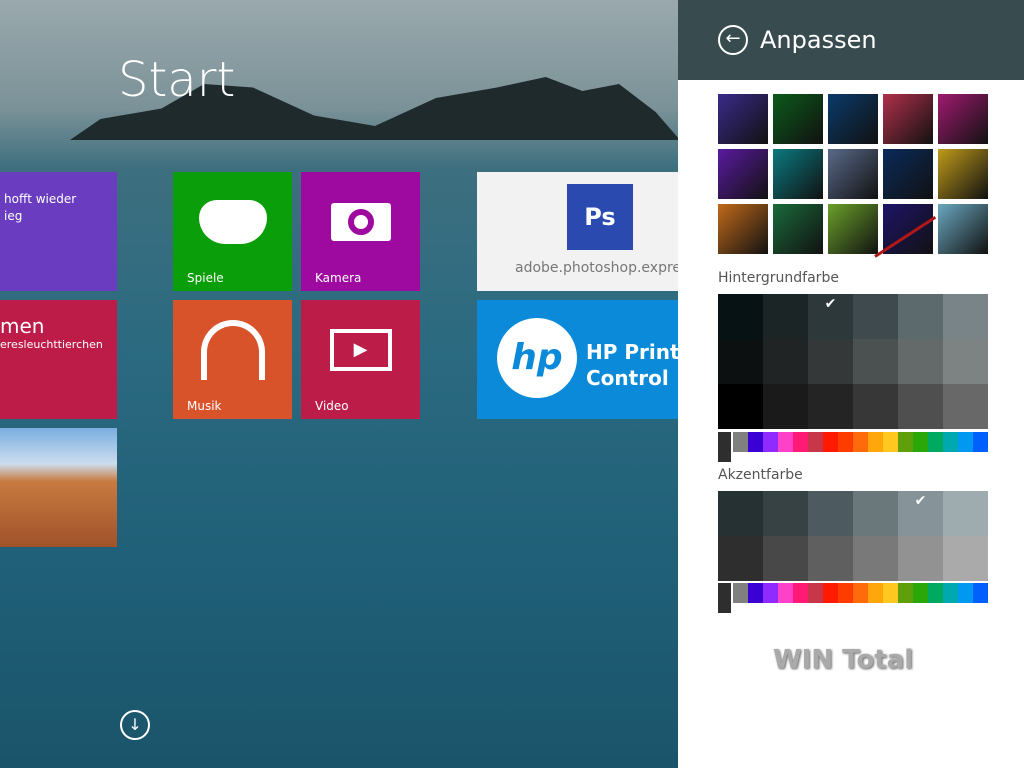 Image resolution: width=1024 pixels, height=768 pixels. I want to click on panel-header: ← Anpassen, so click(851, 40).